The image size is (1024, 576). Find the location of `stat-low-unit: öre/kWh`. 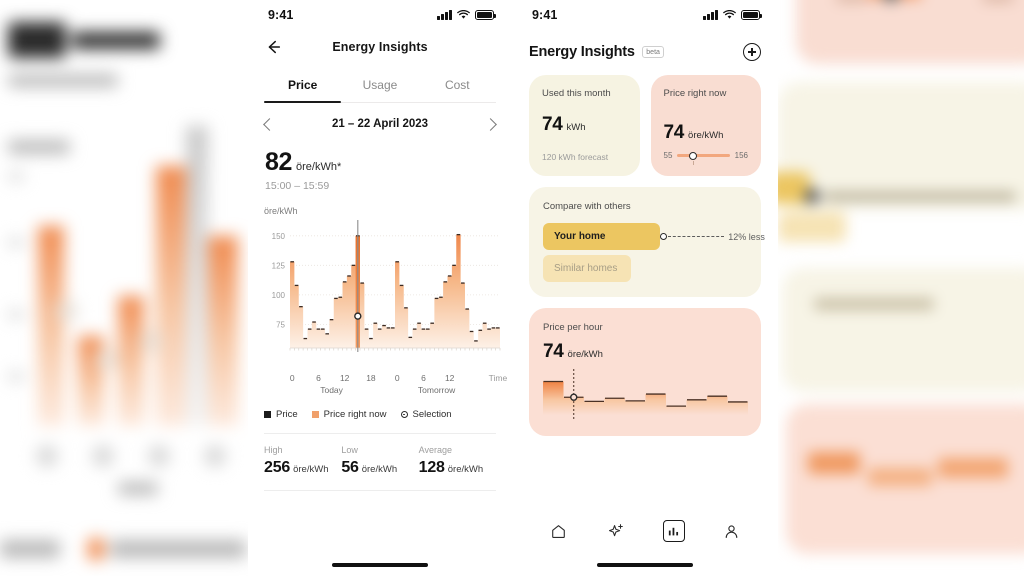

stat-low-unit: öre/kWh is located at coordinates (379, 469).